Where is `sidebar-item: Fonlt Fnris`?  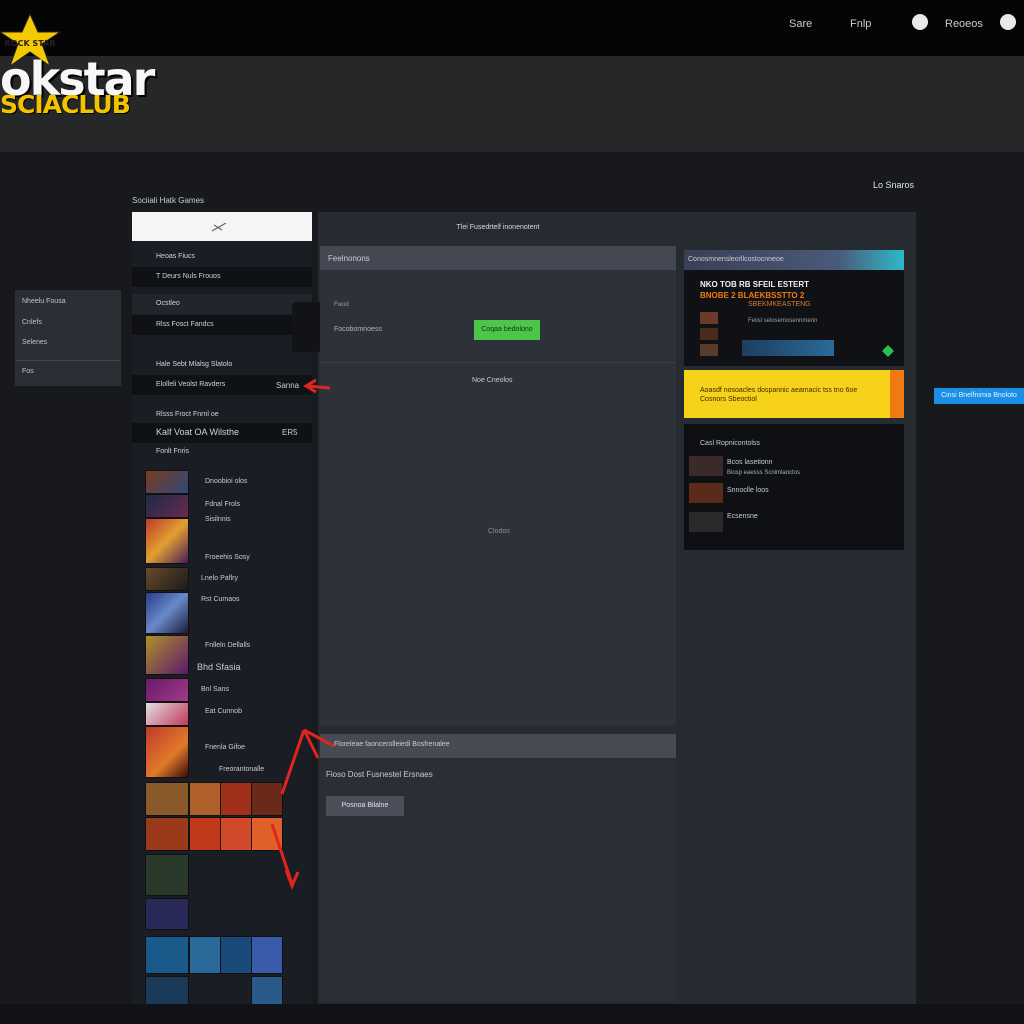
sidebar-item: Fonlt Fnris is located at coordinates (222, 452).